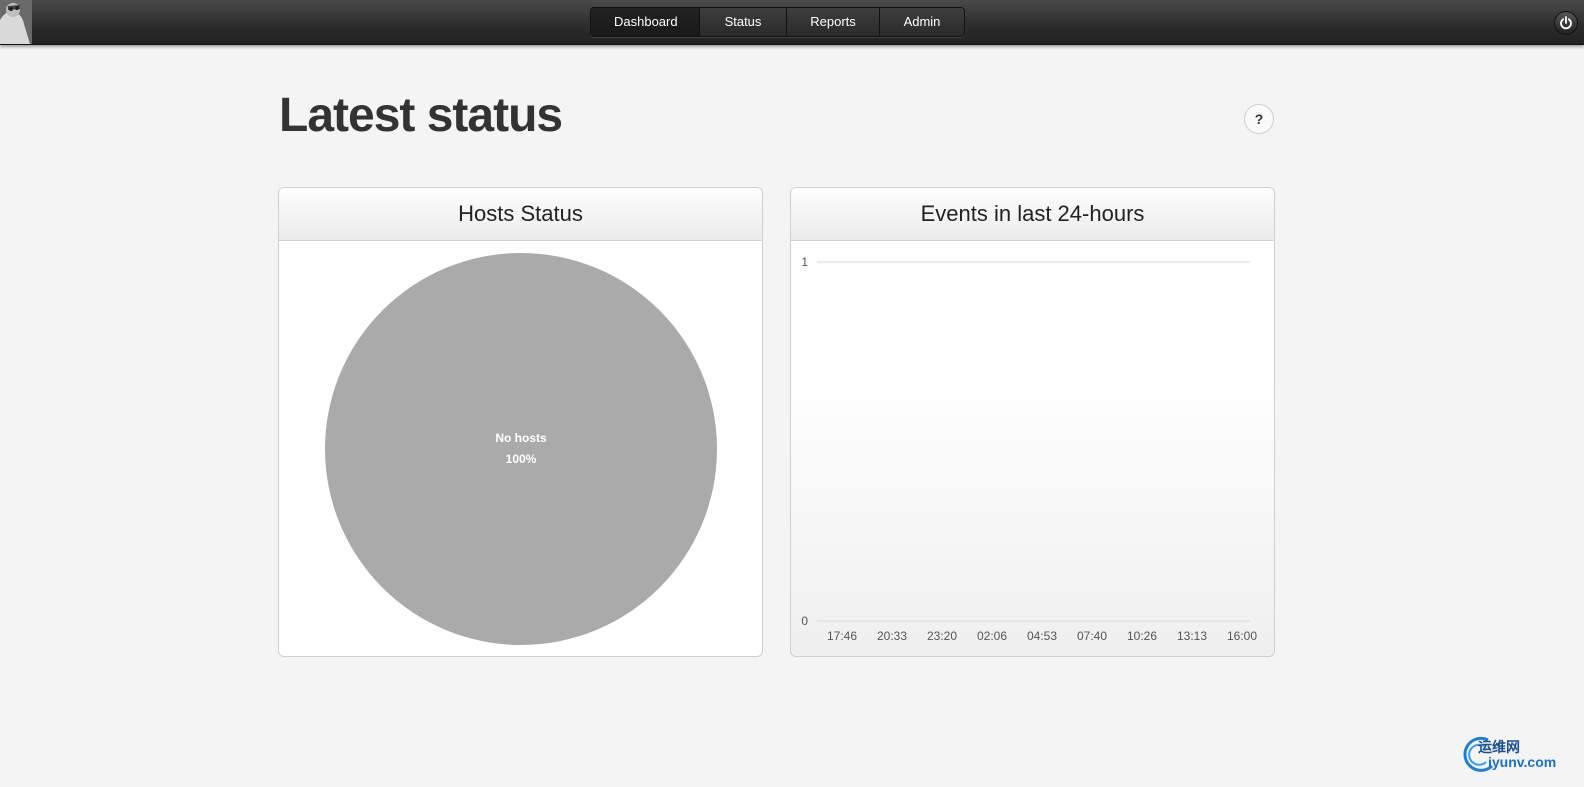 The width and height of the screenshot is (1584, 787). I want to click on pie-slice-percent: 100%, so click(521, 459).